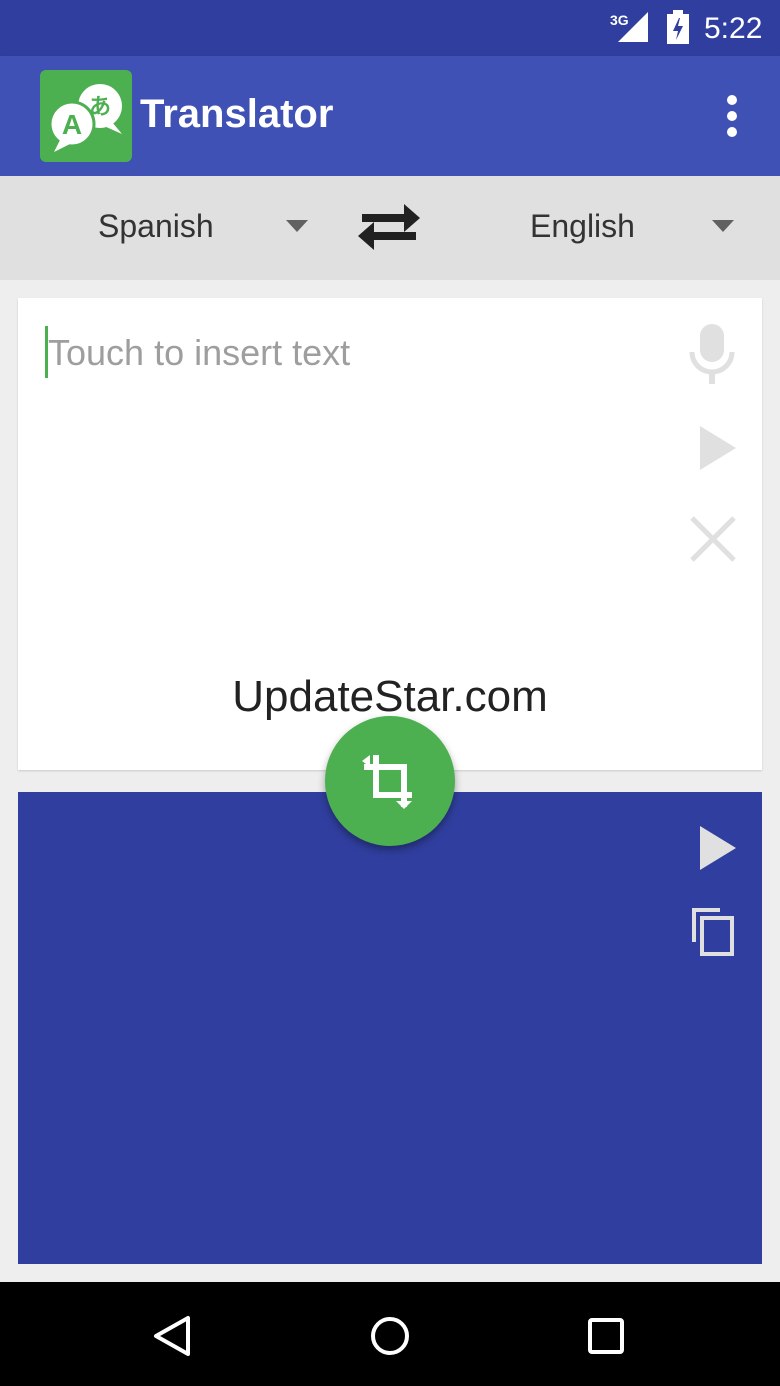  Describe the element at coordinates (633, 27) in the screenshot. I see `signal-icon` at that location.